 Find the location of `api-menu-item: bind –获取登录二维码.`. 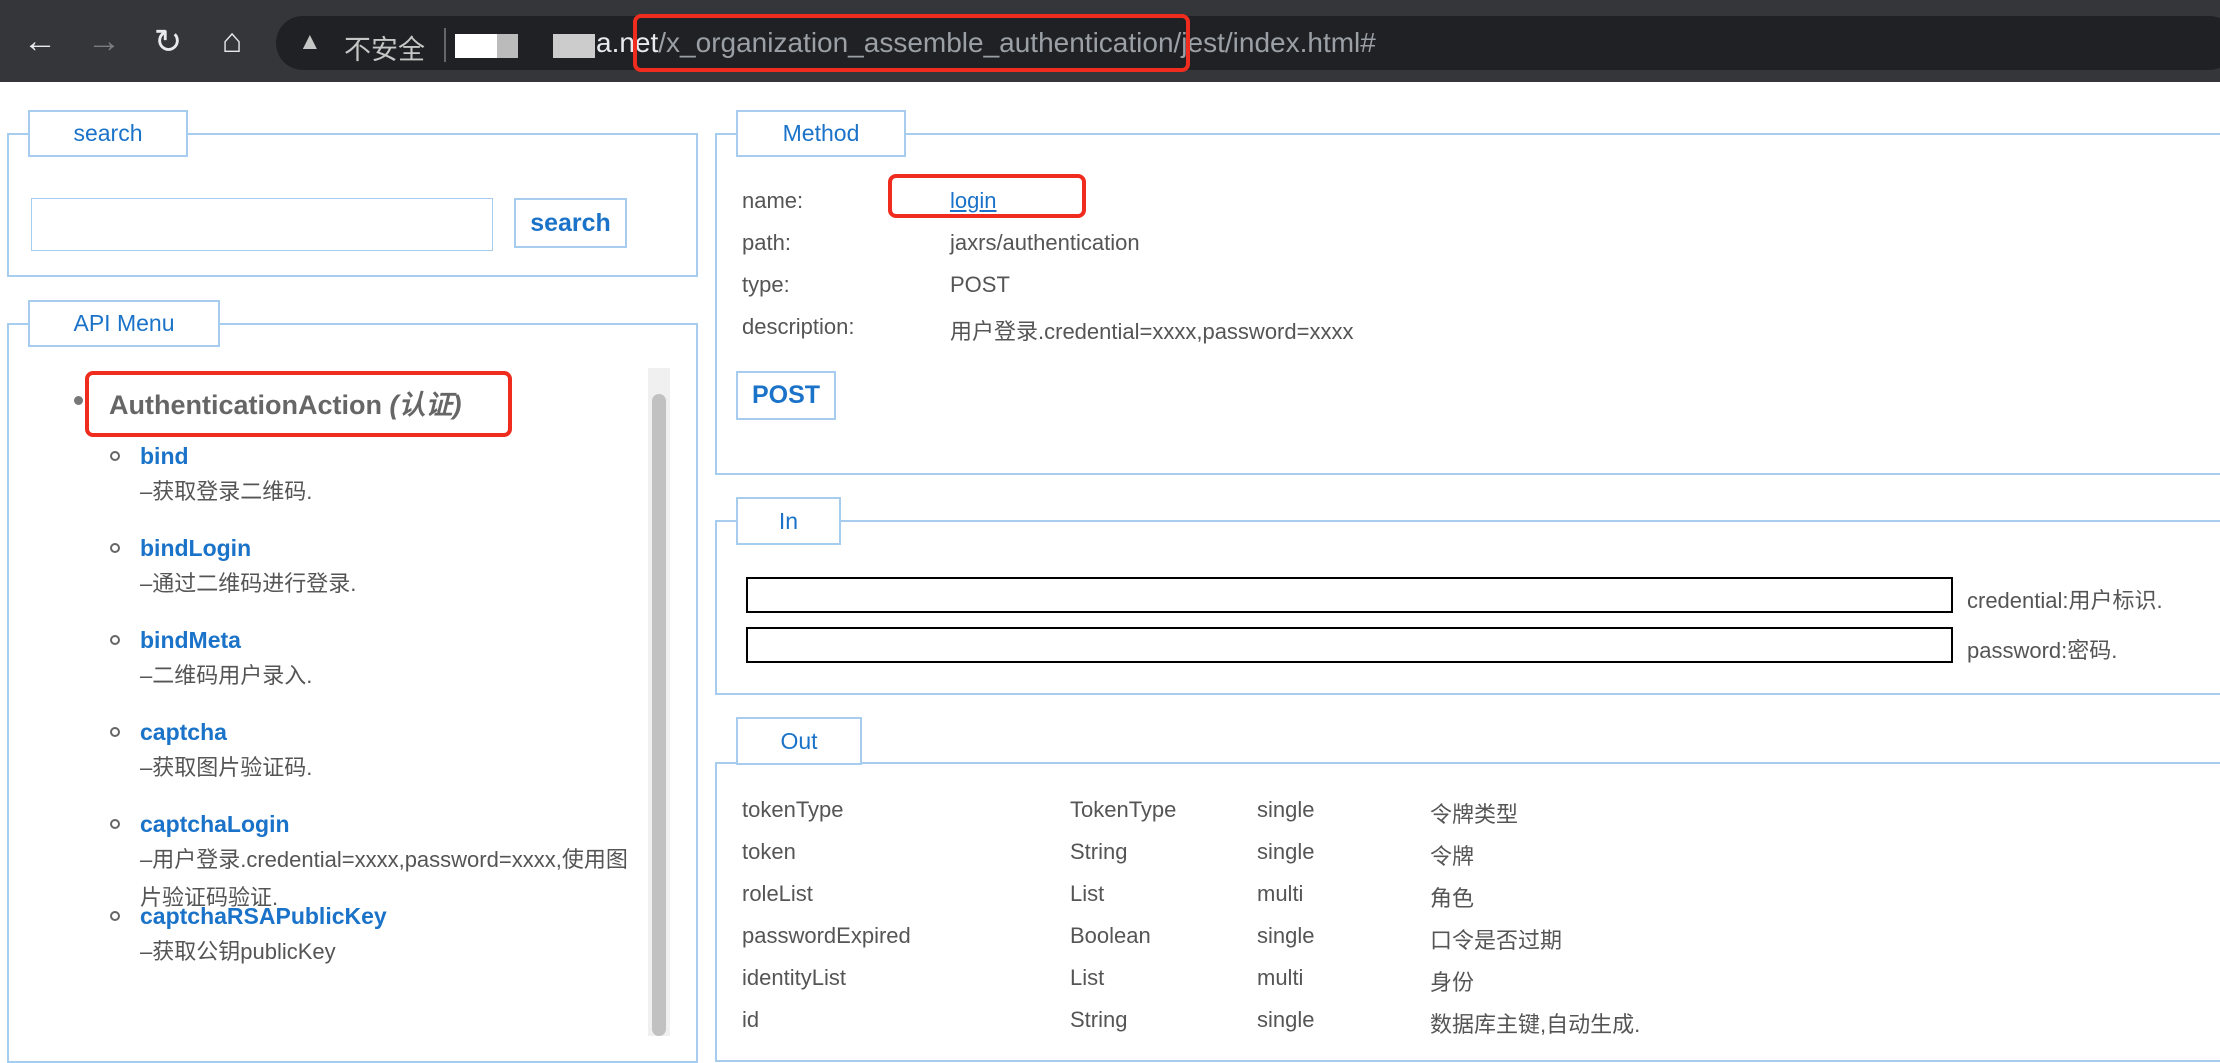

api-menu-item: bind –获取登录二维码. is located at coordinates (375, 475).